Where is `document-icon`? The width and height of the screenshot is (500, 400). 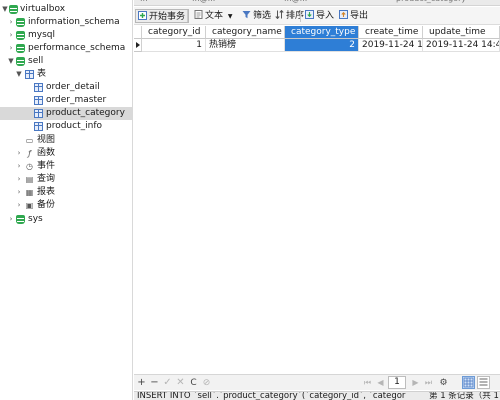 document-icon is located at coordinates (198, 14).